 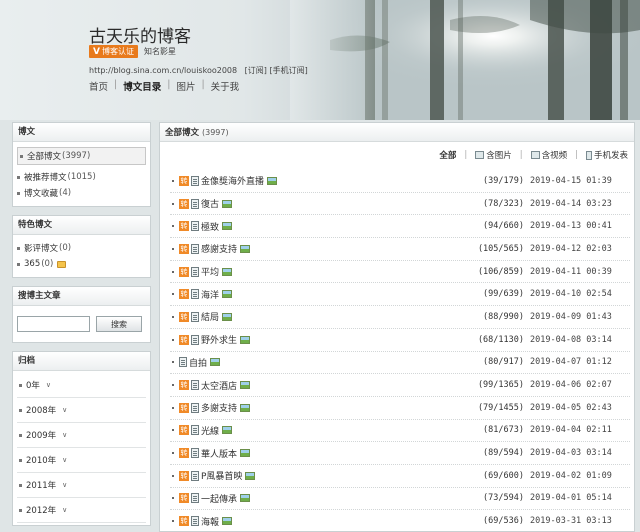 What do you see at coordinates (503, 362) in the screenshot?
I see `post-stats: (80/917)` at bounding box center [503, 362].